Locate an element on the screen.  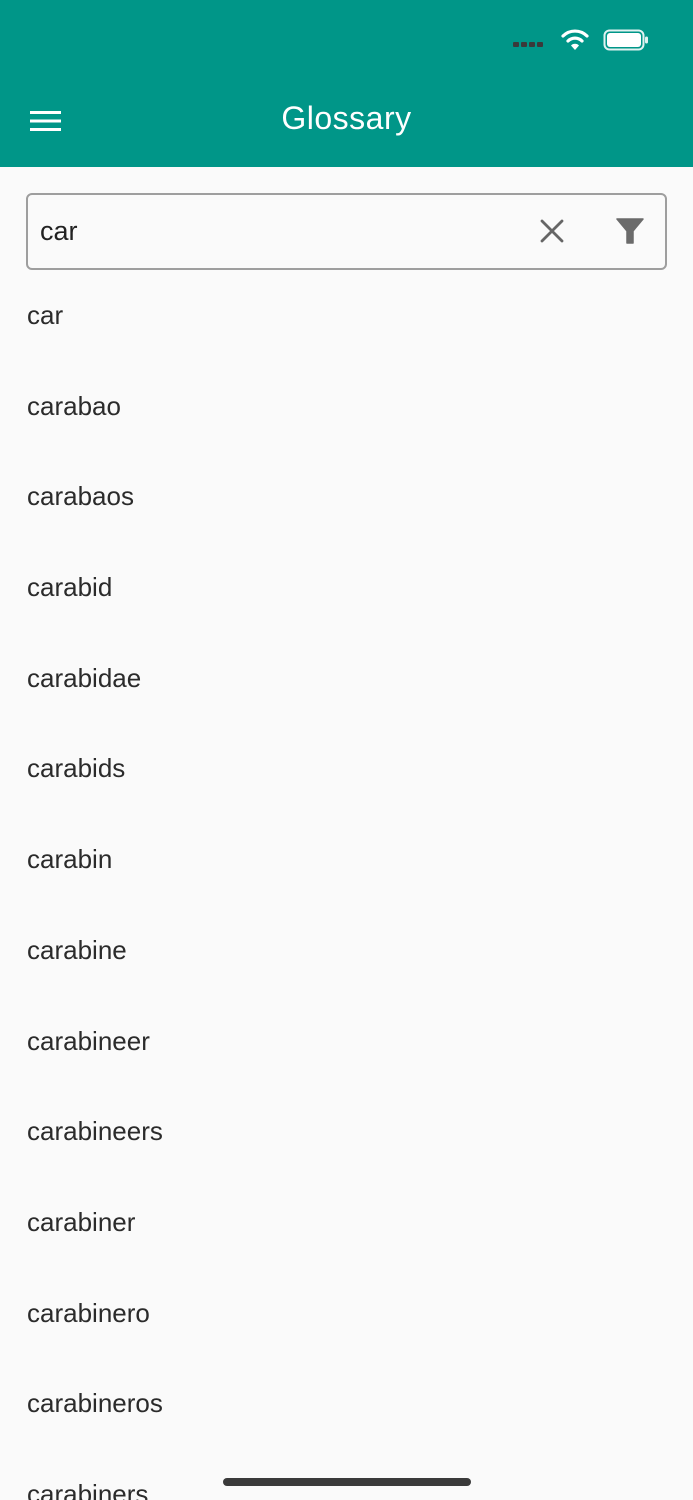
status-bar is located at coordinates (581, 40).